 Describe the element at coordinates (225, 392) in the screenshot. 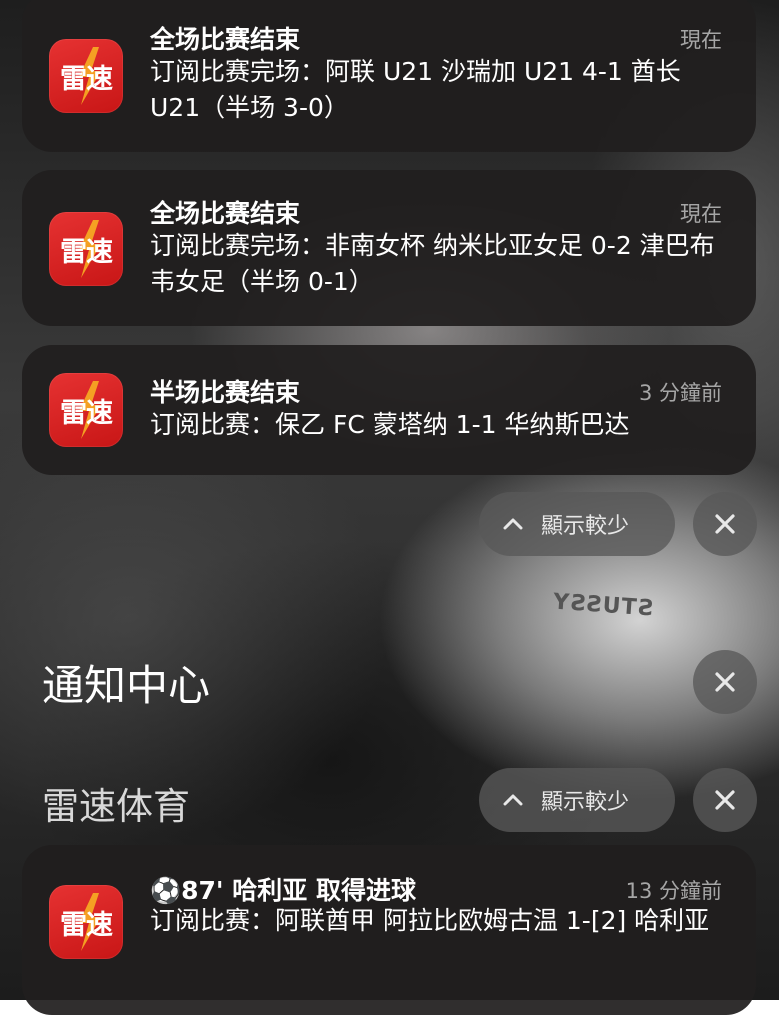

I see `notification-title: 半场比赛结束` at that location.